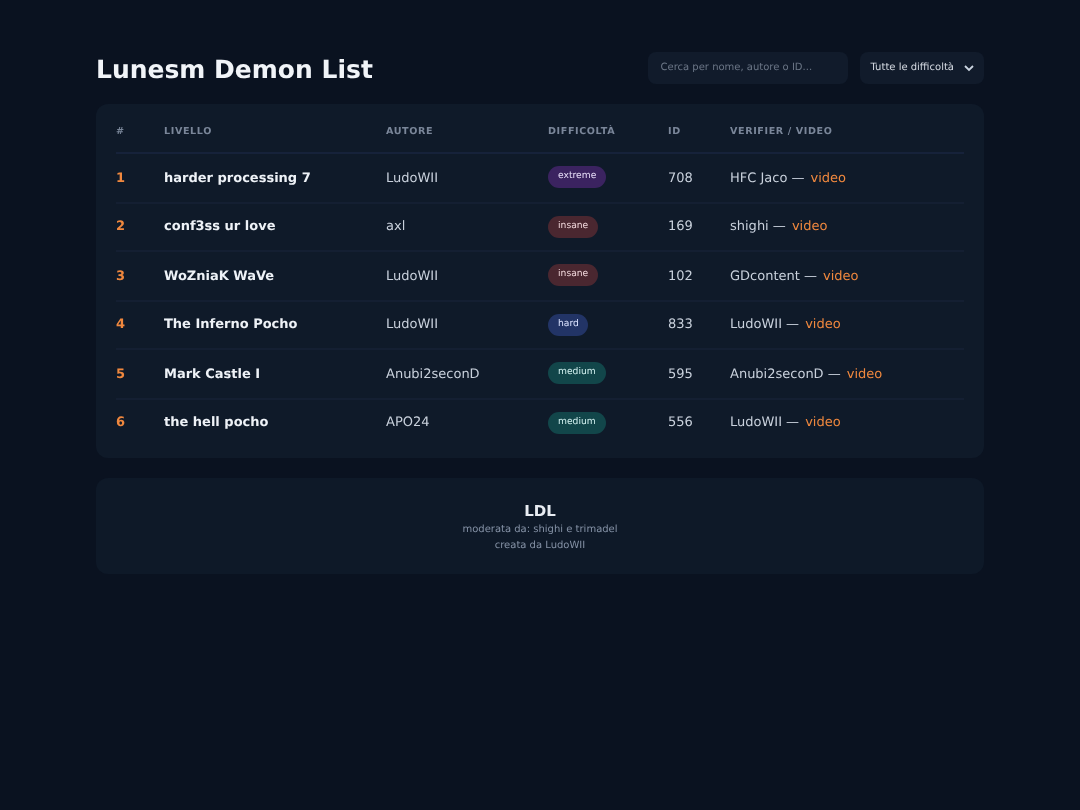  Describe the element at coordinates (234, 68) in the screenshot. I see `page-title: Lunesm Demon List` at that location.